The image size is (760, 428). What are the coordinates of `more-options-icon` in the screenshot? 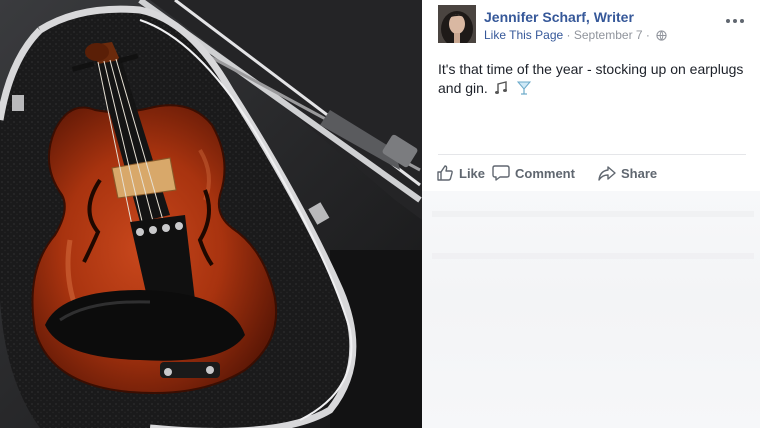 It's located at (735, 21).